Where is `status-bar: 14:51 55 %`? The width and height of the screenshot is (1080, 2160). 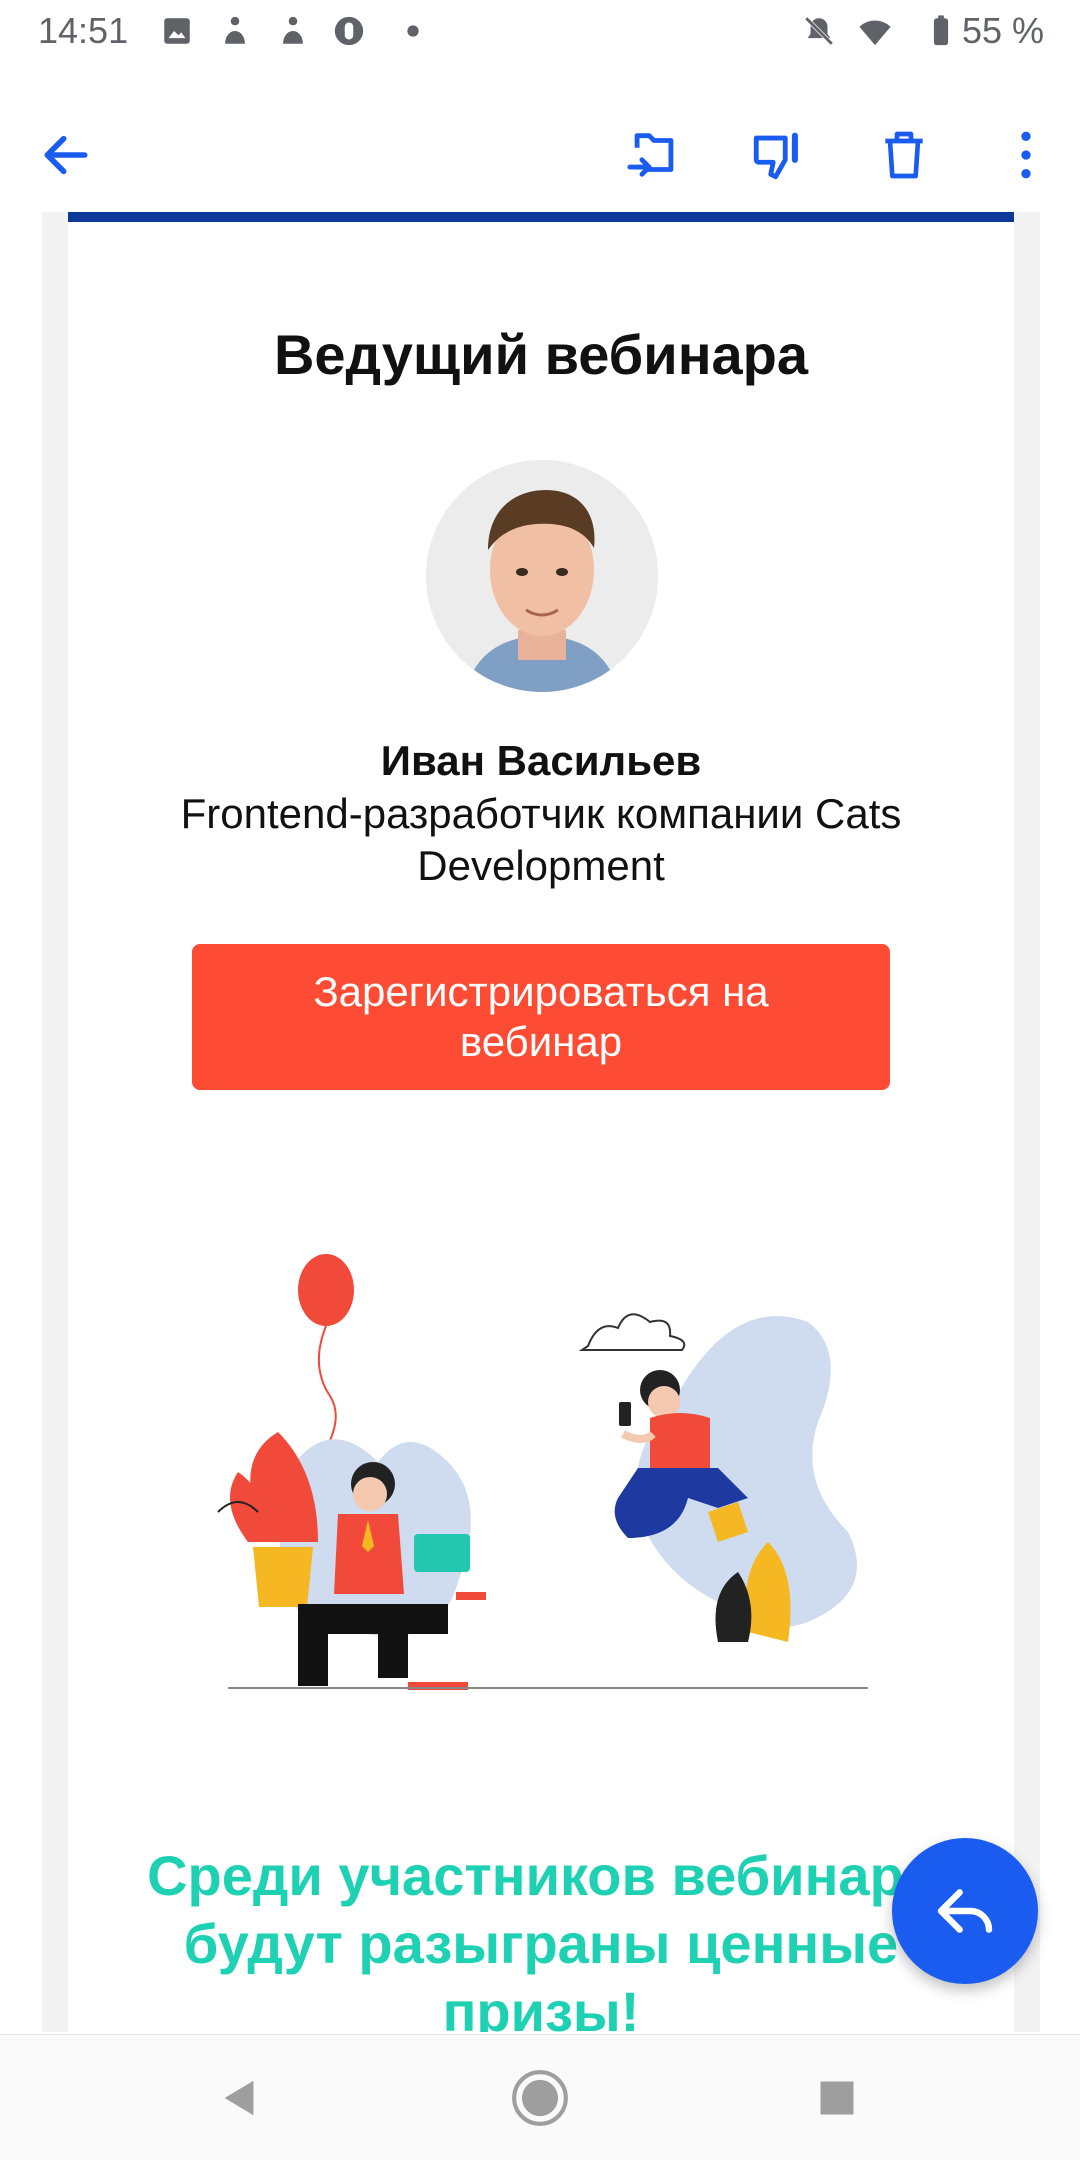 status-bar: 14:51 55 % is located at coordinates (540, 33).